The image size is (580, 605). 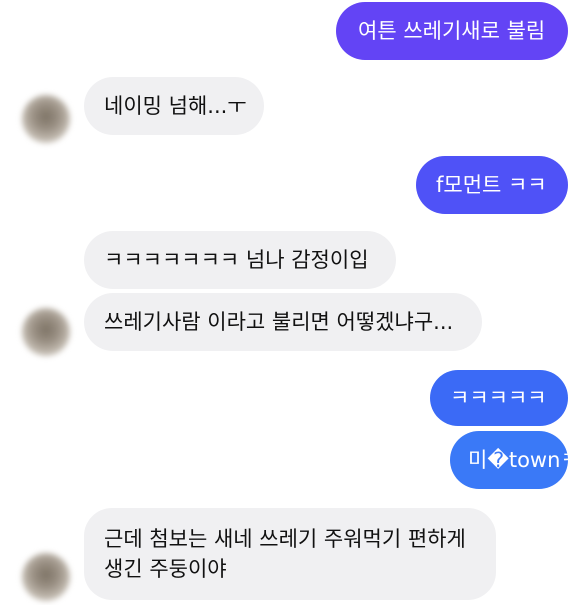 I want to click on message-bubble-incoming: 네이밍 넘해...ㅜ, so click(x=174, y=106).